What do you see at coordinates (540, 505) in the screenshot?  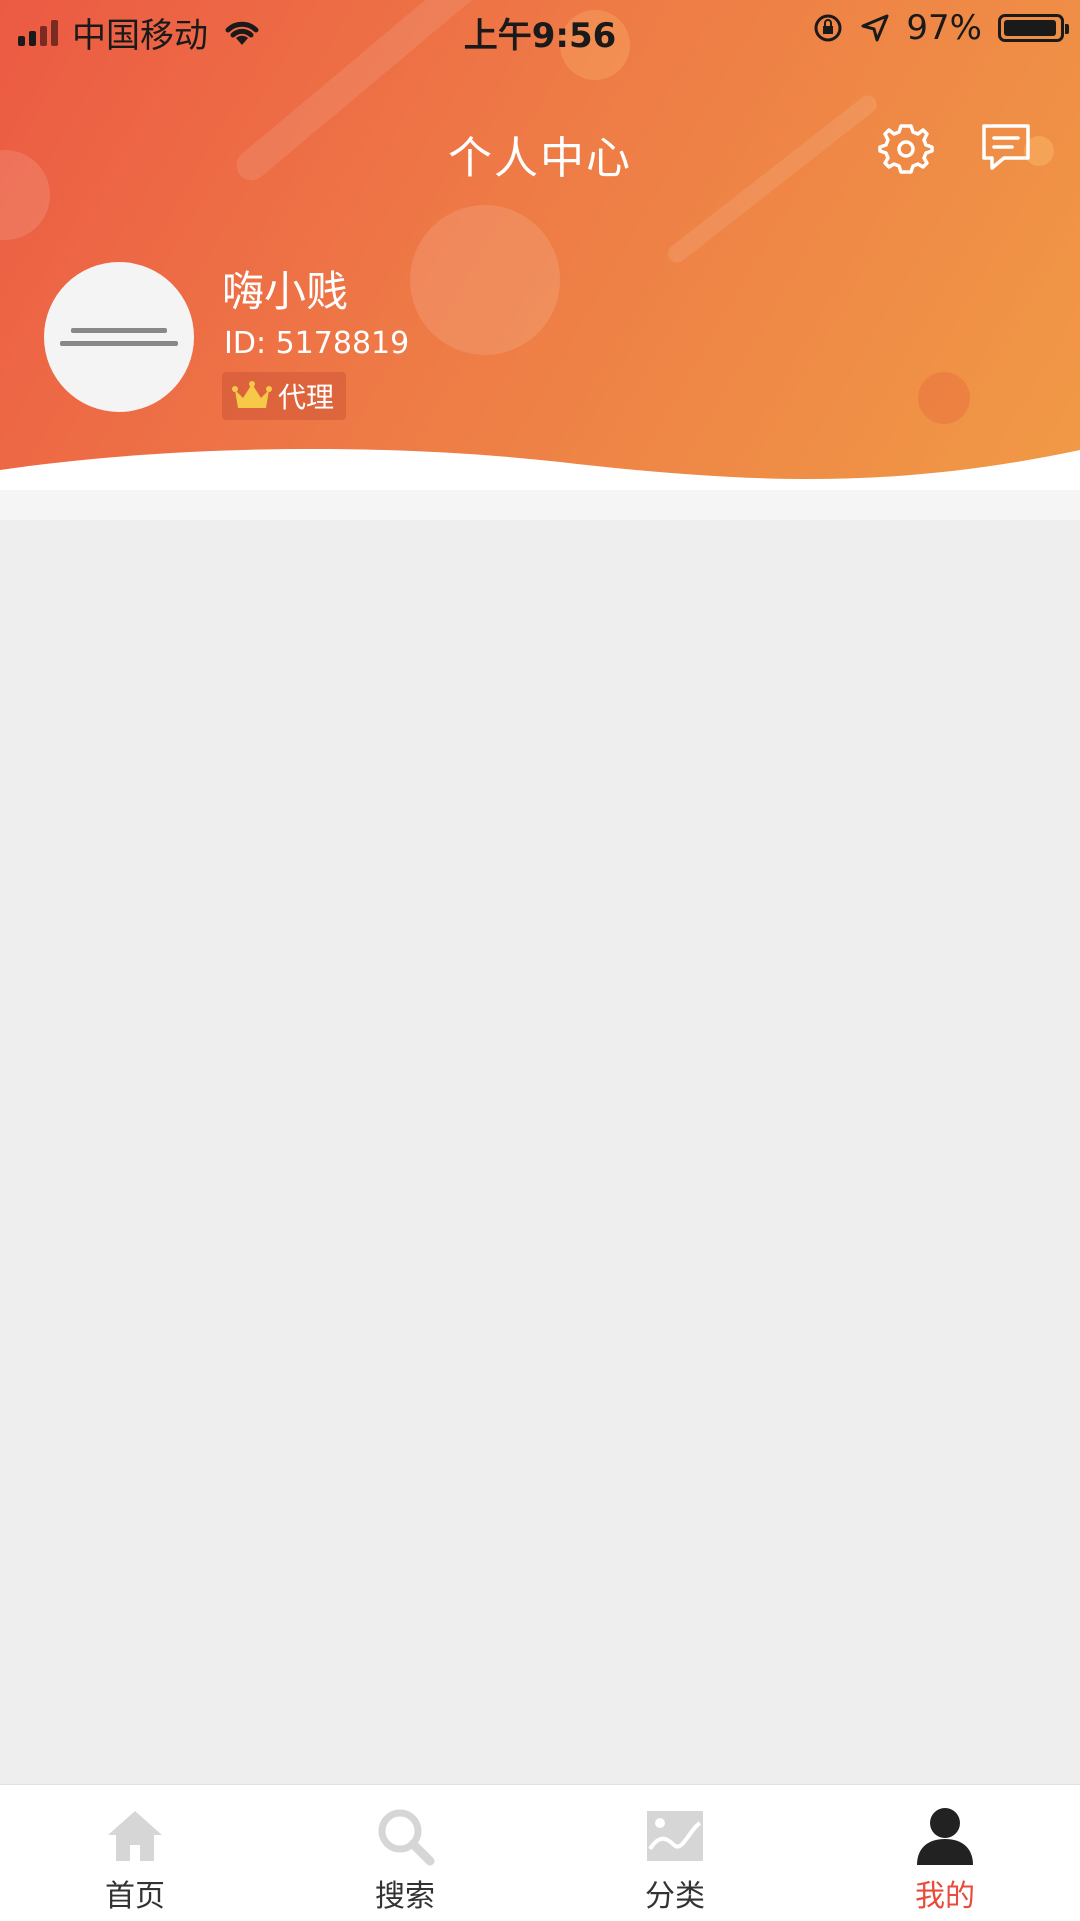 I see `content-divider` at bounding box center [540, 505].